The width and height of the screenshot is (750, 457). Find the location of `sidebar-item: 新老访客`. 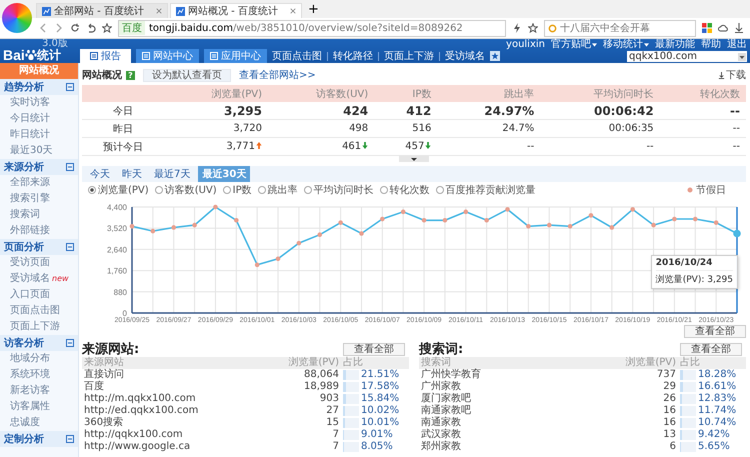

sidebar-item: 新老访客 is located at coordinates (39, 391).